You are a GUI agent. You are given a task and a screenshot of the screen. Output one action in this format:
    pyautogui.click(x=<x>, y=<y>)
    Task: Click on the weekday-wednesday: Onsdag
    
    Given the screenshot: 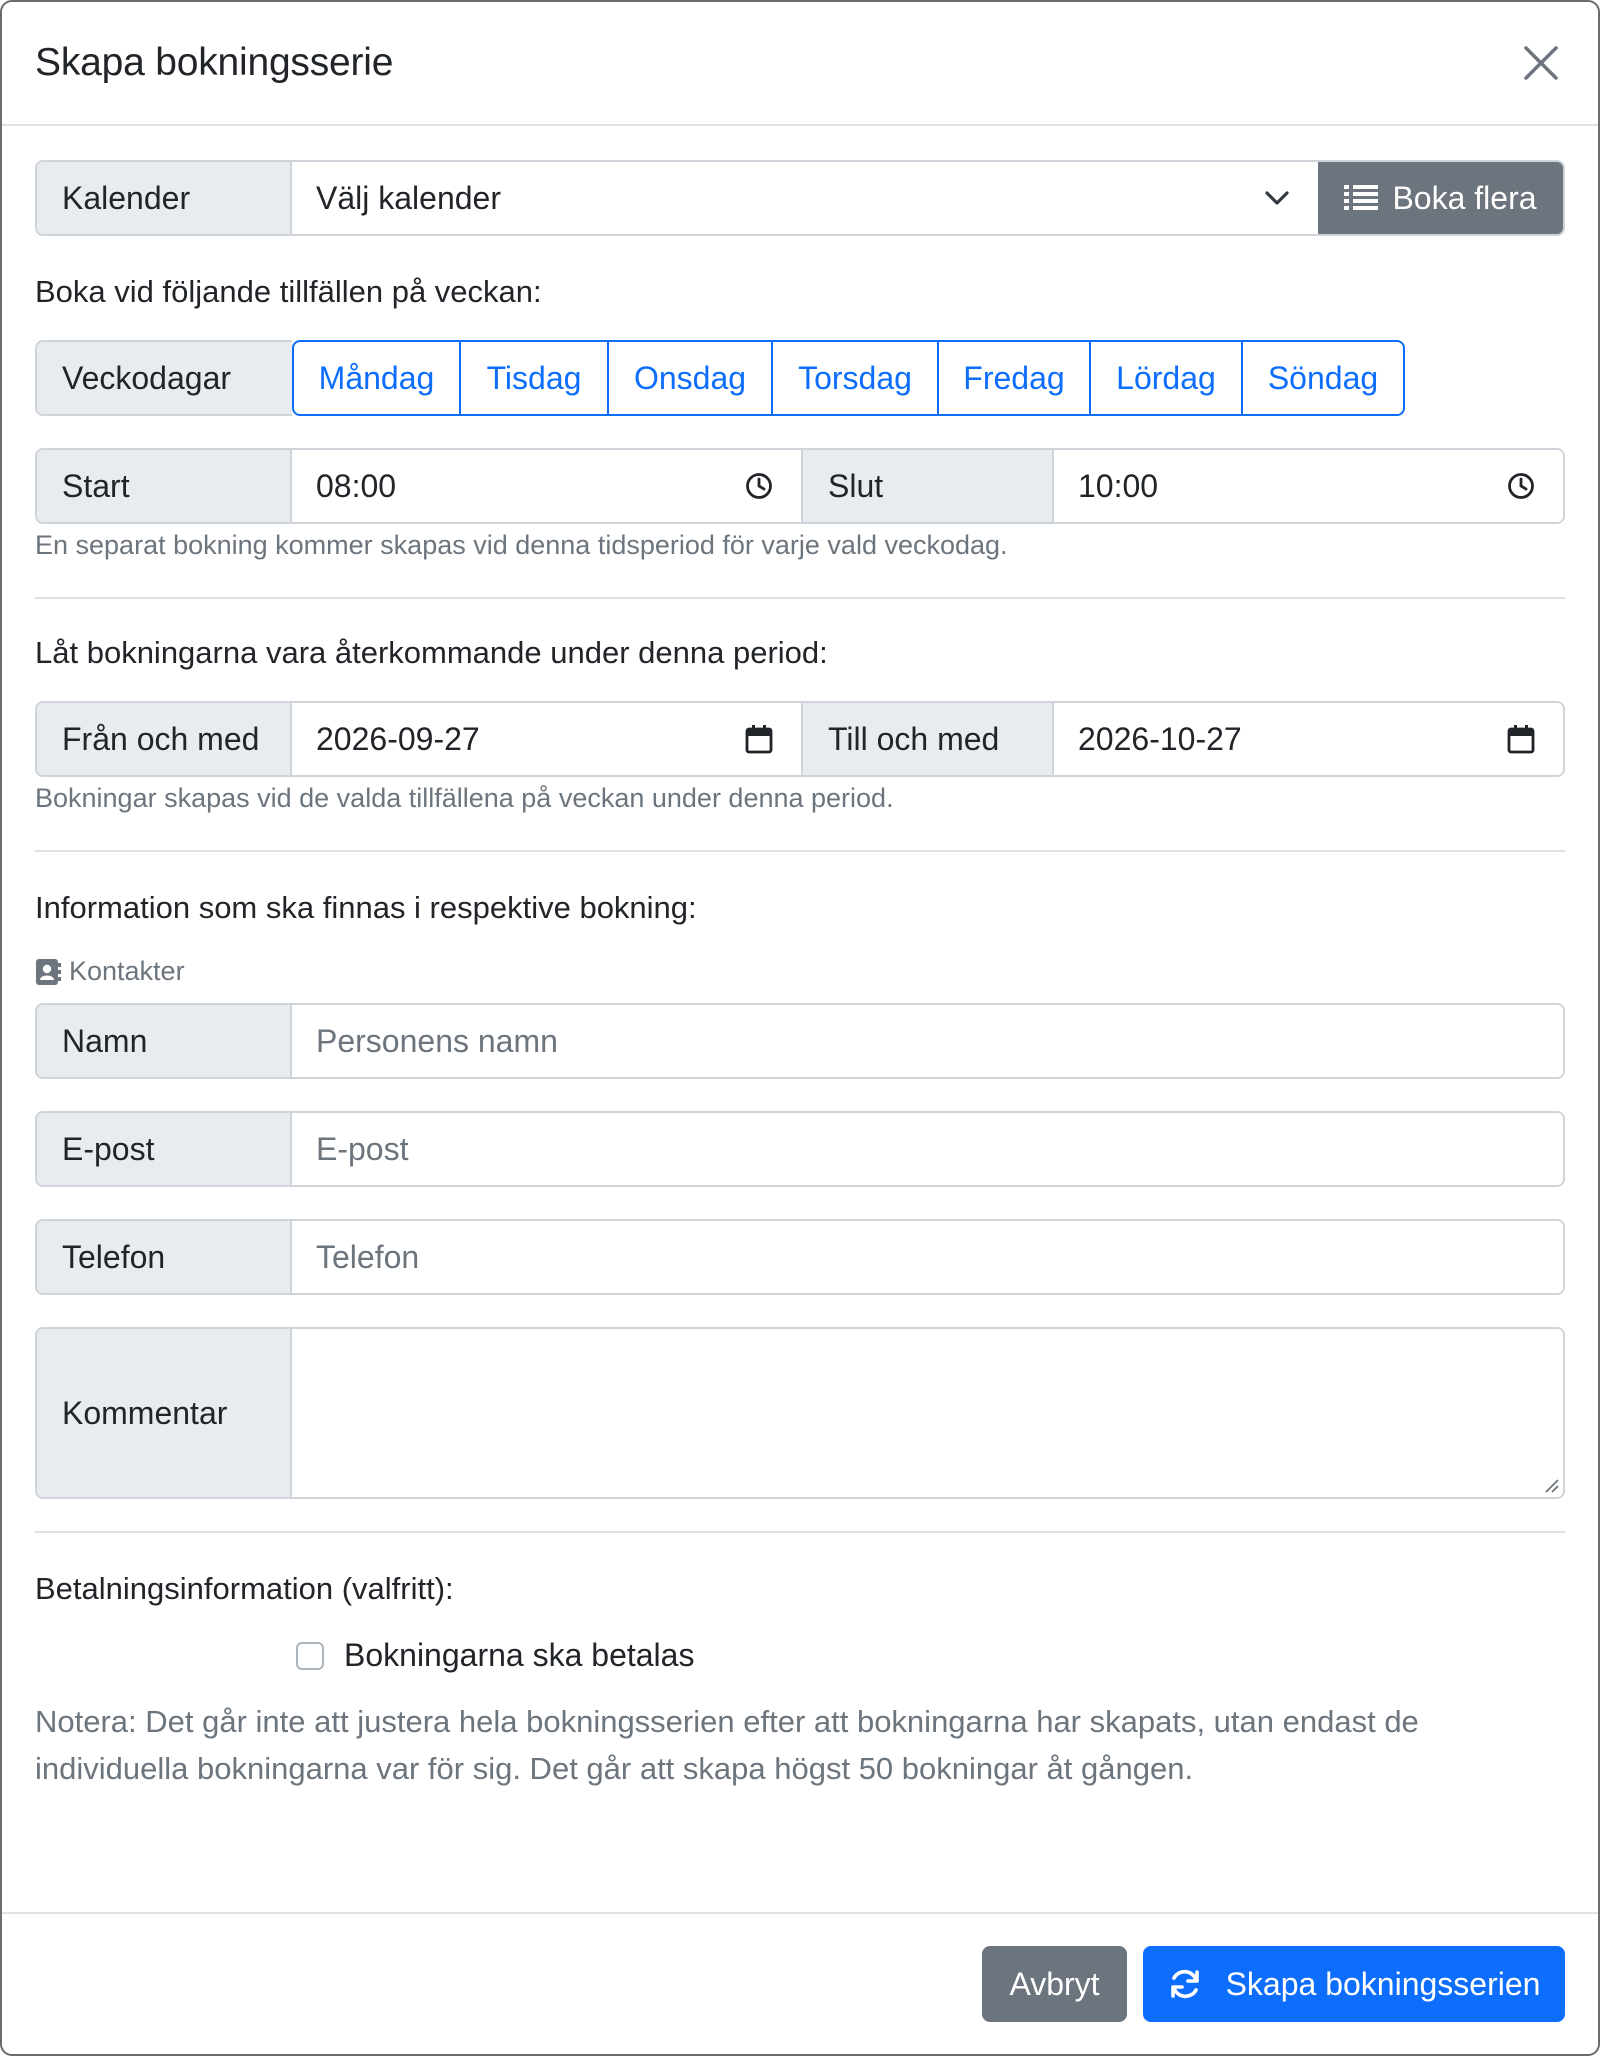 What is the action you would take?
    pyautogui.click(x=691, y=378)
    